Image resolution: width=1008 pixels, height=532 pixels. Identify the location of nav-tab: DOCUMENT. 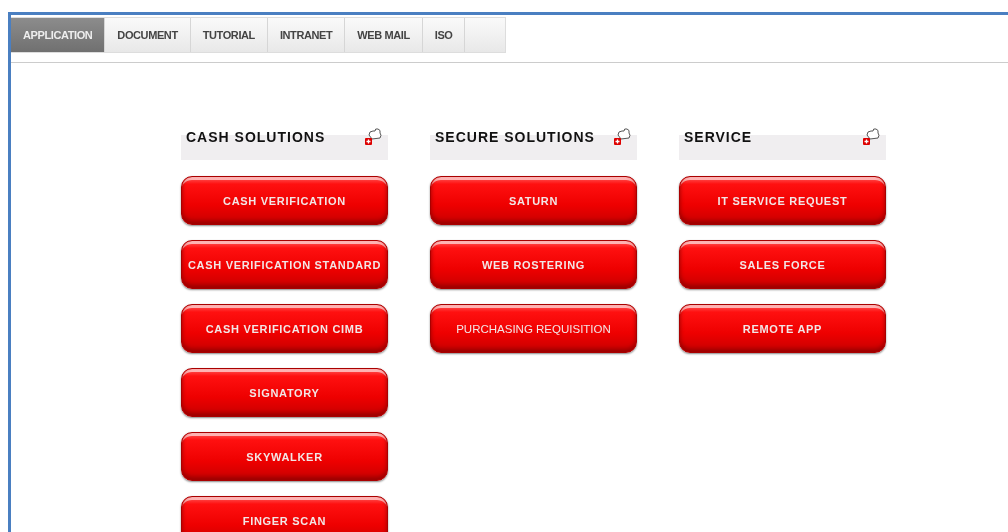
(148, 35).